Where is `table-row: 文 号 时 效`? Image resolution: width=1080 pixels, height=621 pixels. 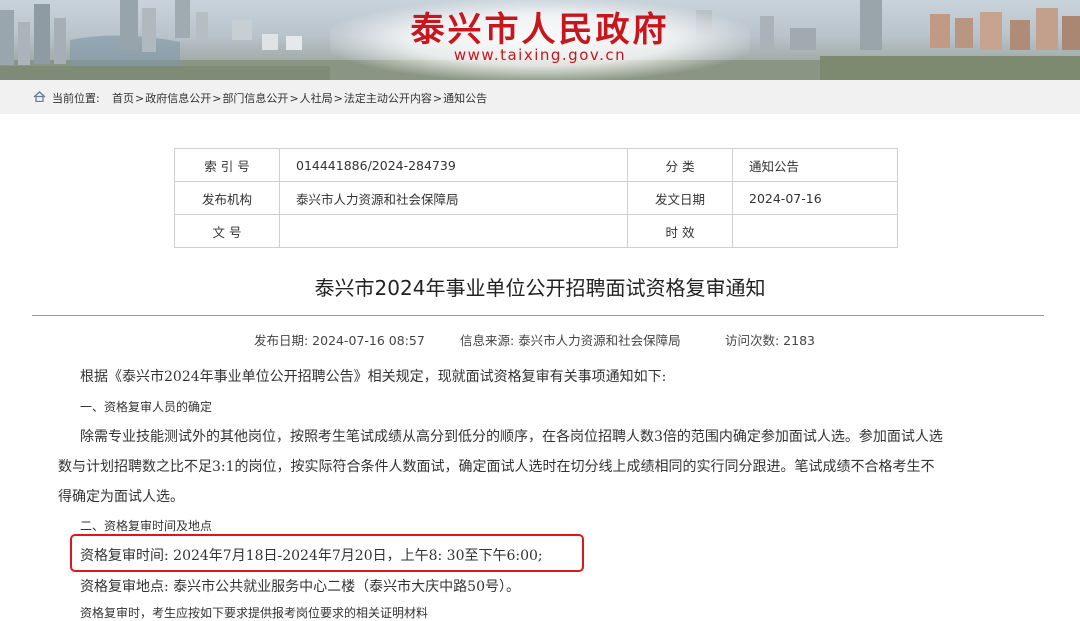
table-row: 文 号 时 效 is located at coordinates (536, 231).